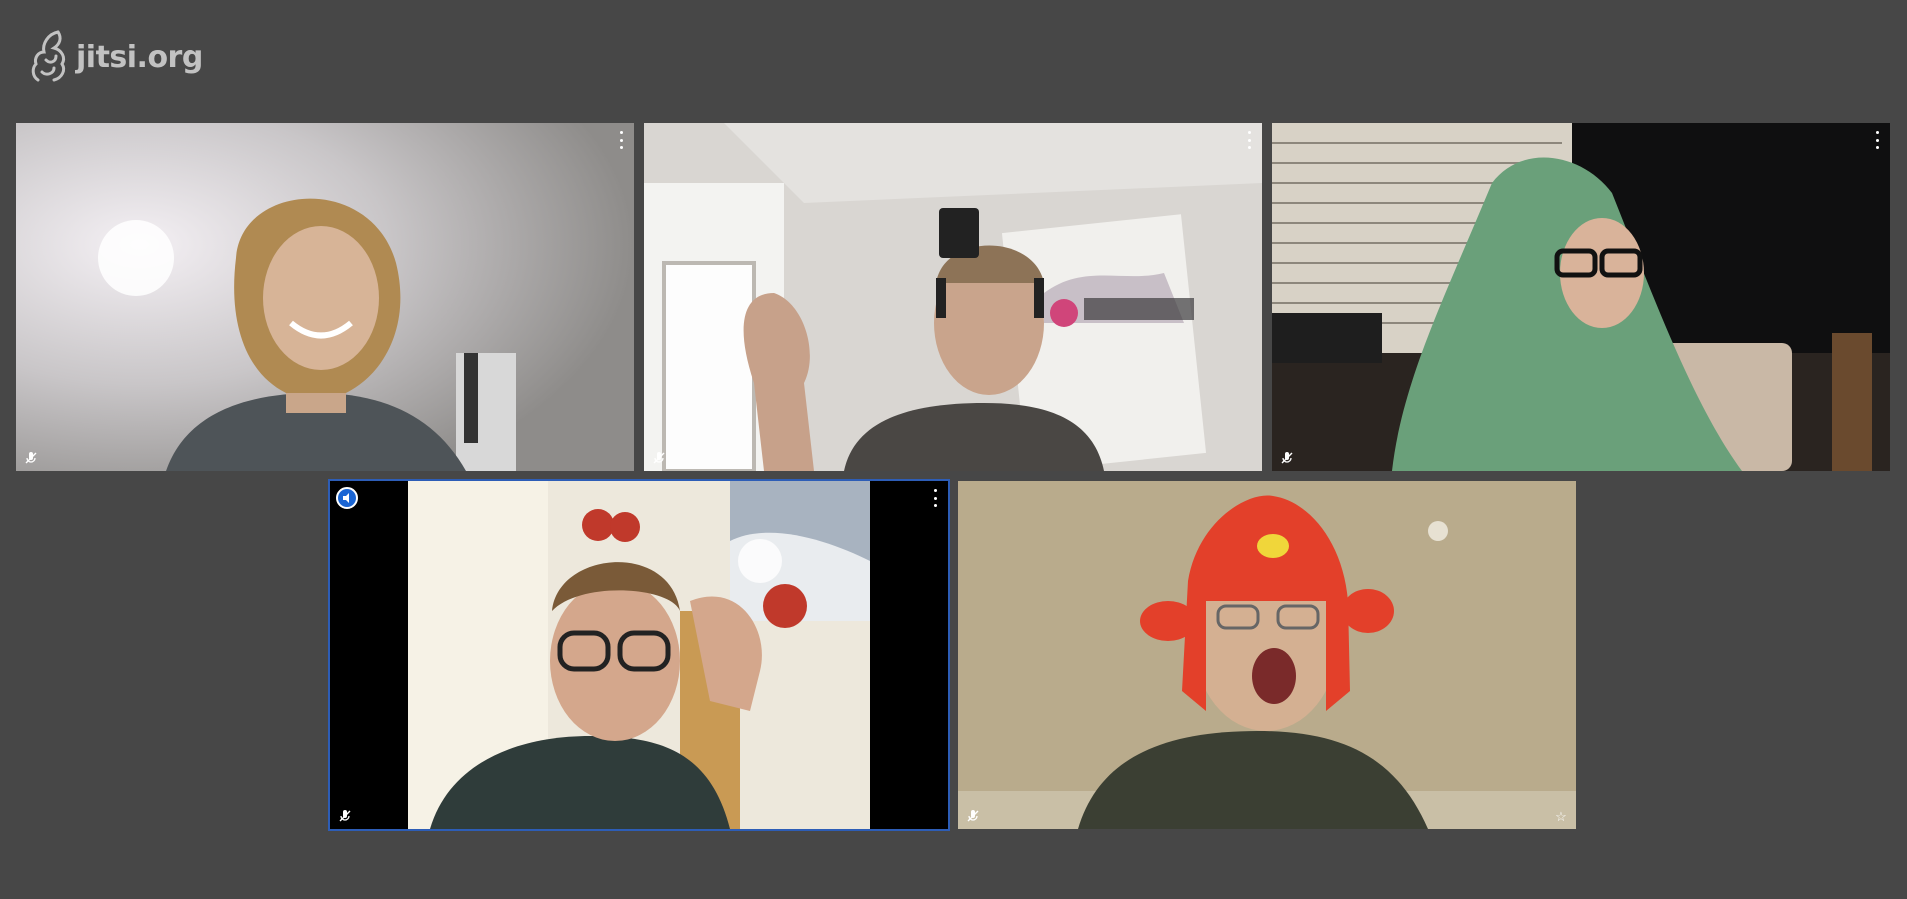 The height and width of the screenshot is (899, 1907). Describe the element at coordinates (139, 57) in the screenshot. I see `watermark-text: jitsi.org` at that location.